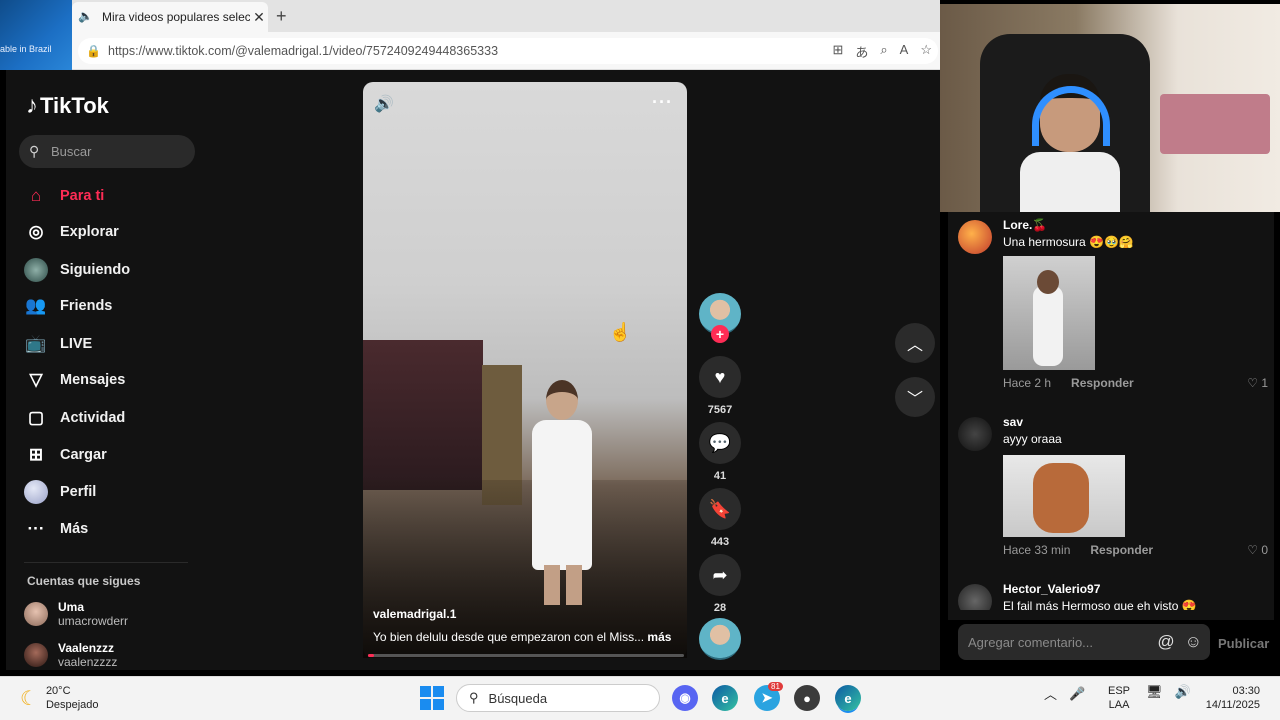  I want to click on nav-item-mas: ··· Más, so click(109, 529).